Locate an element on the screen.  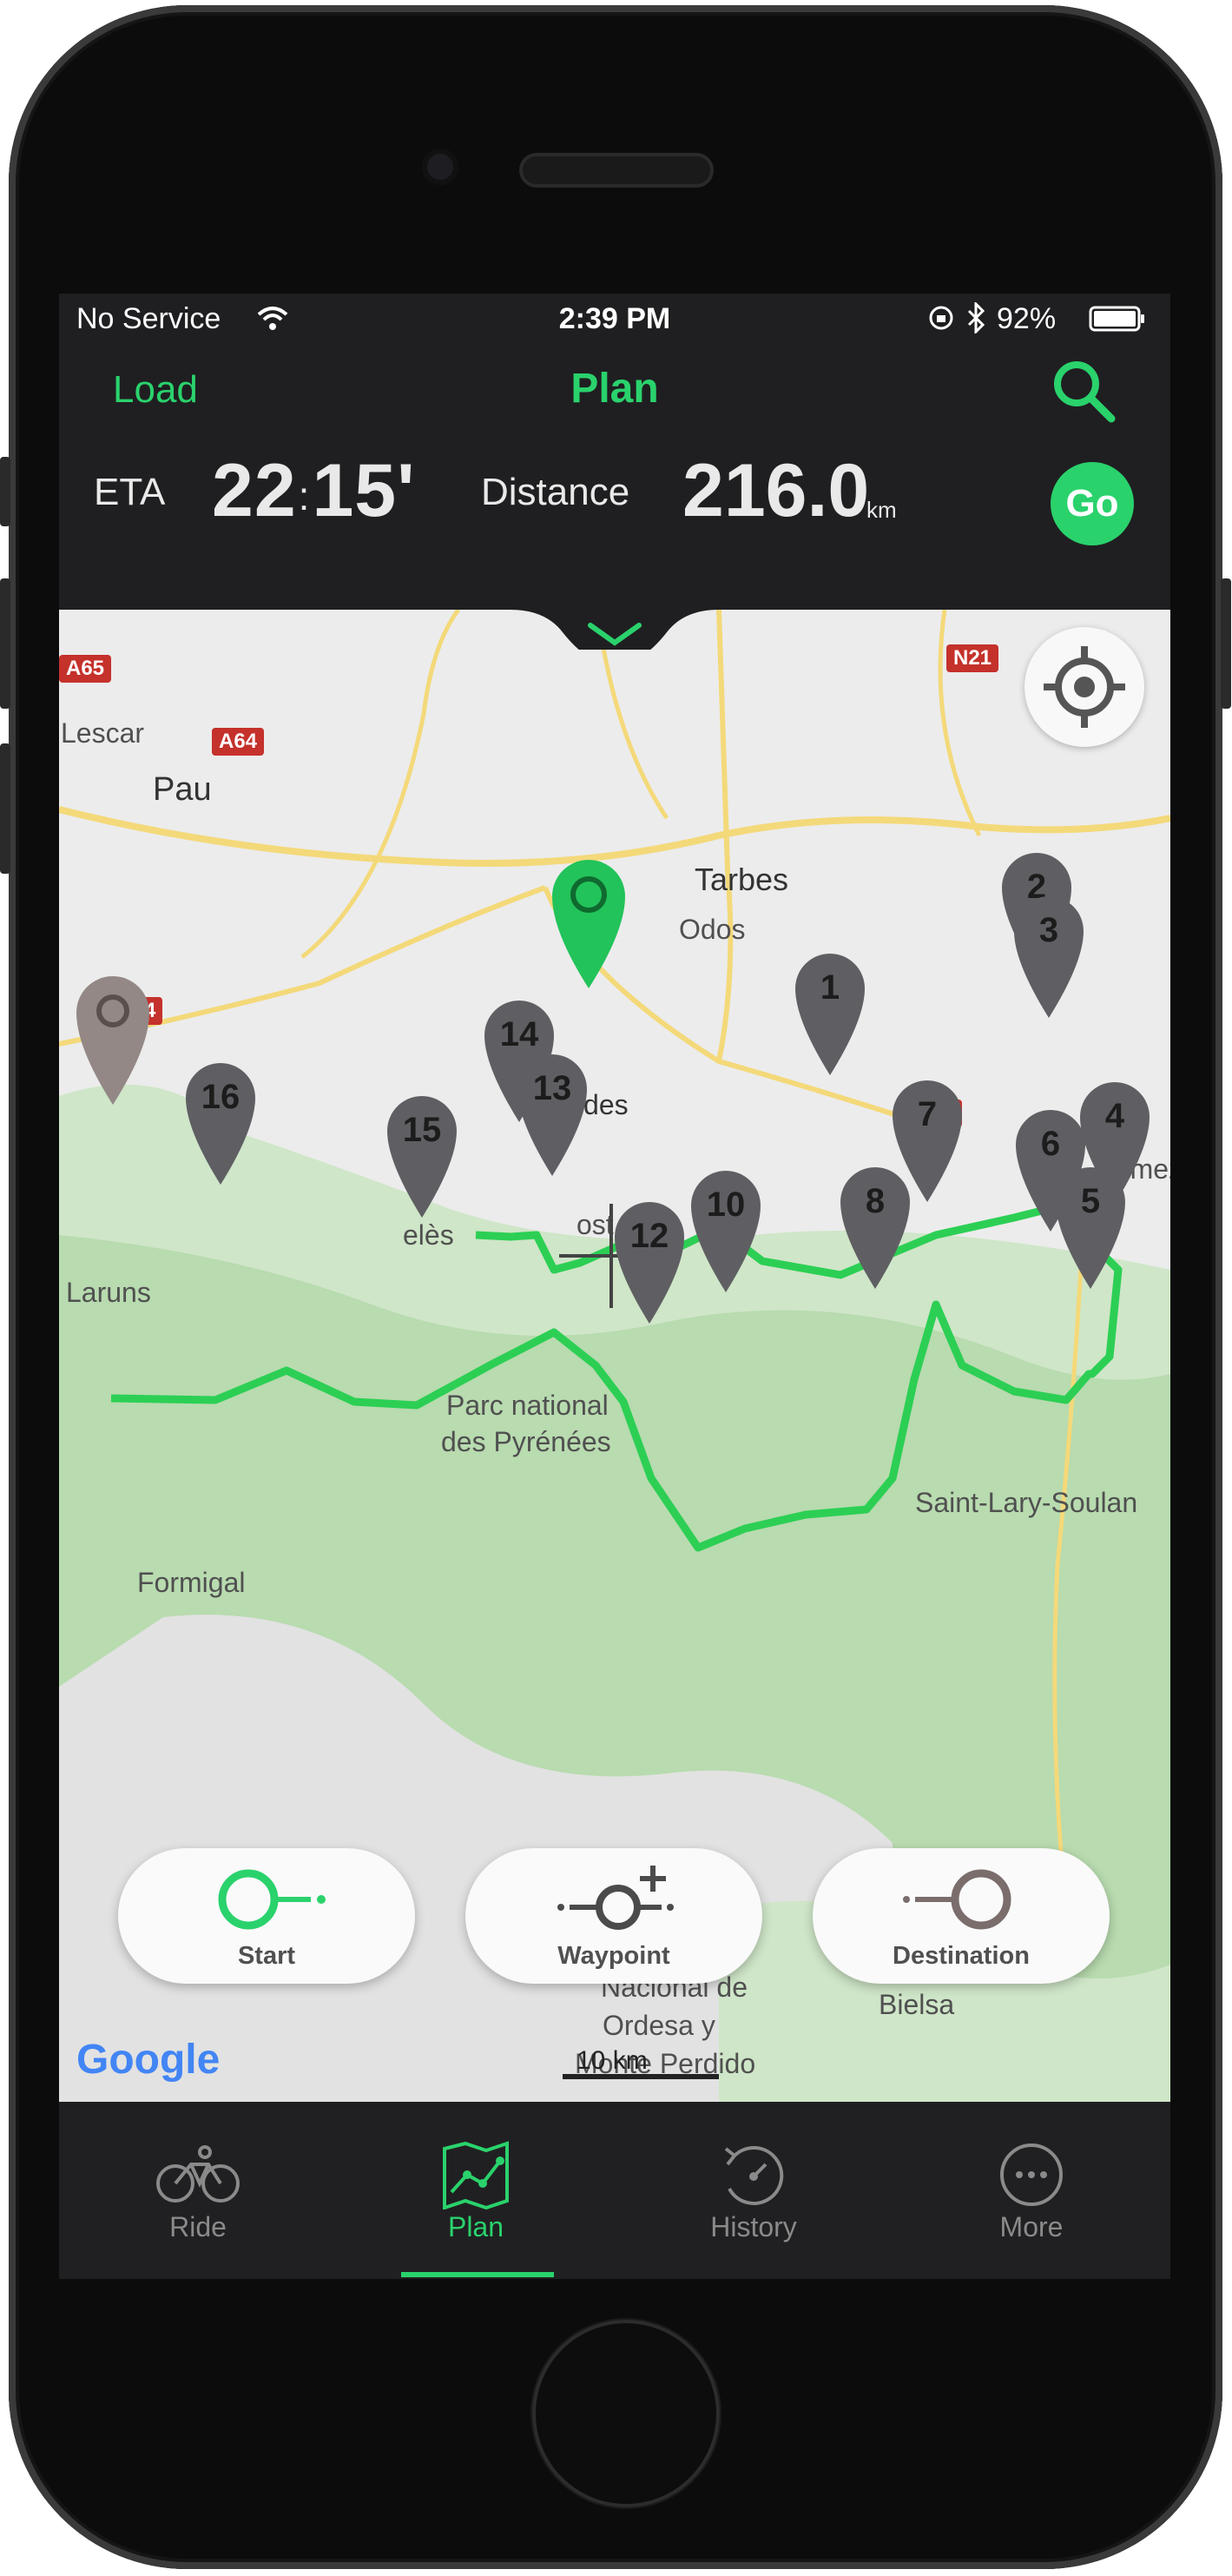
distance-unit: km is located at coordinates (881, 510).